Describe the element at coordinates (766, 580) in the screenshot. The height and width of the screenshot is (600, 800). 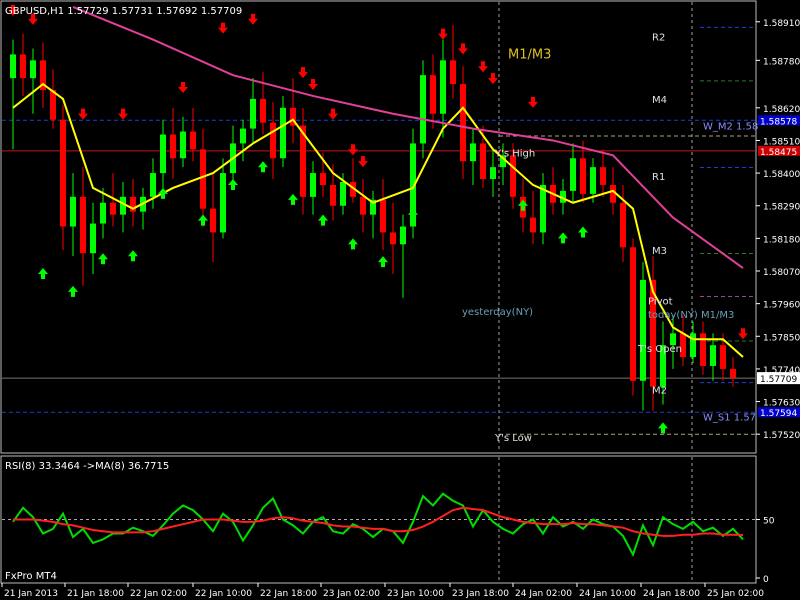
I see `rsi-y-tick-label: 0` at that location.